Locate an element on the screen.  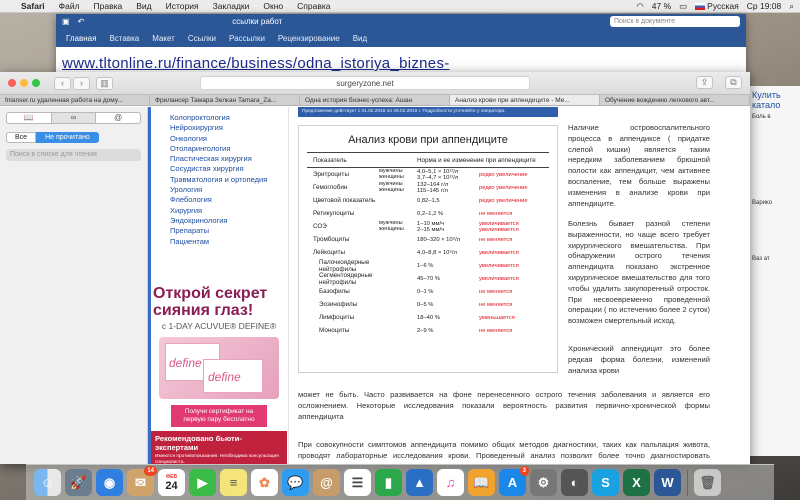
menu-window: Окно is located at coordinates (273, 6).